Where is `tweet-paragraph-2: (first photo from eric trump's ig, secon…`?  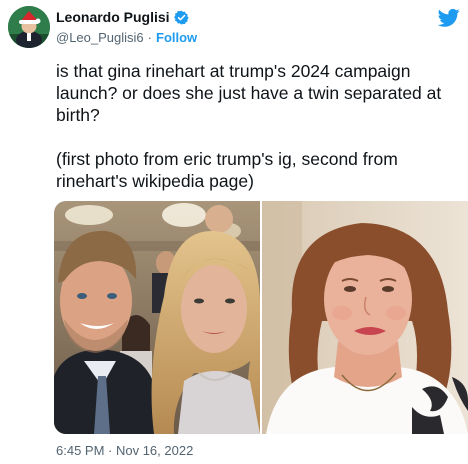
tweet-paragraph-2: (first photo from eric trump's ig, secon… is located at coordinates (227, 170).